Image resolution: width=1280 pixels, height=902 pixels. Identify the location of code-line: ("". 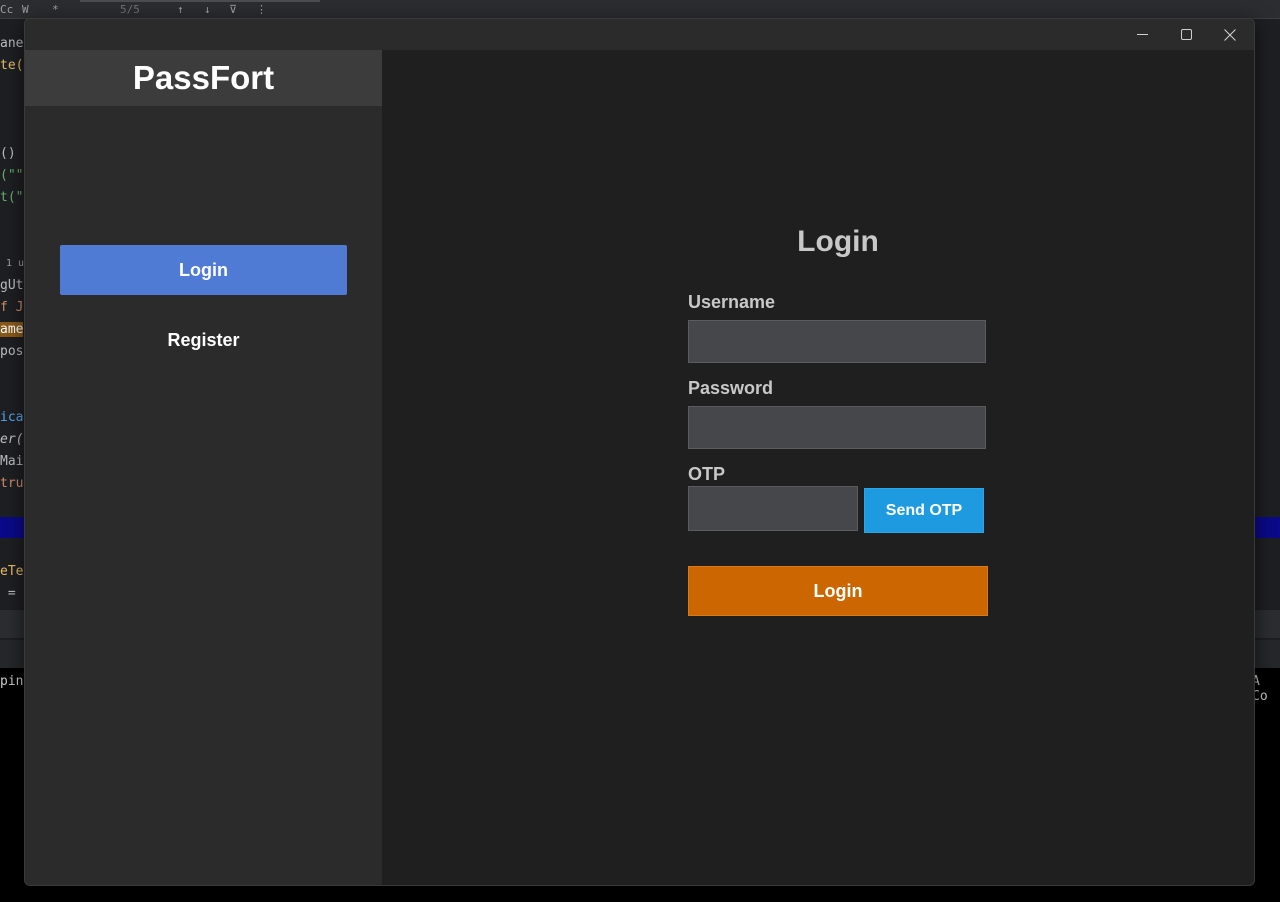
(12, 175).